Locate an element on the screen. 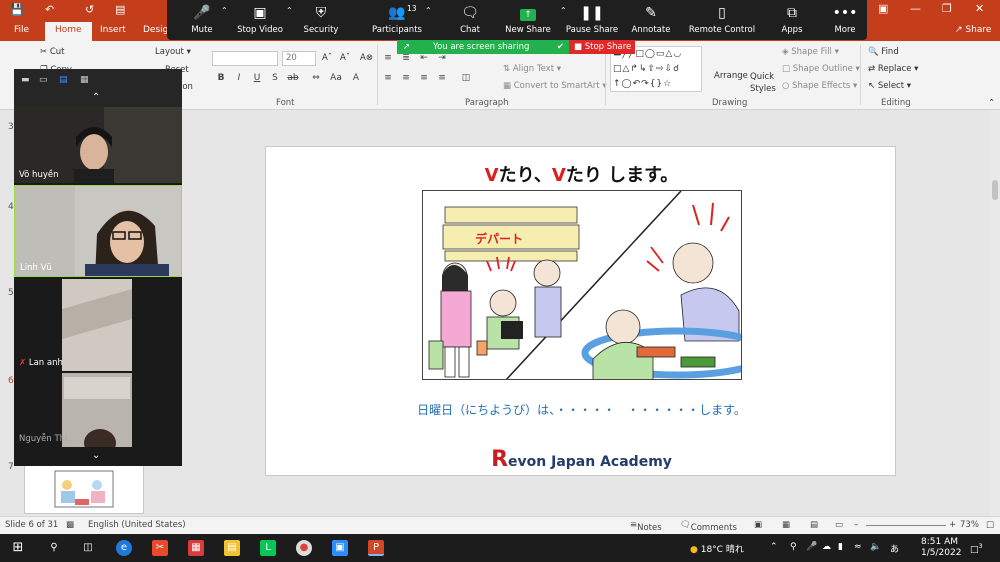 This screenshot has width=1000, height=562. redo-icon: ↺ is located at coordinates (89, 9).